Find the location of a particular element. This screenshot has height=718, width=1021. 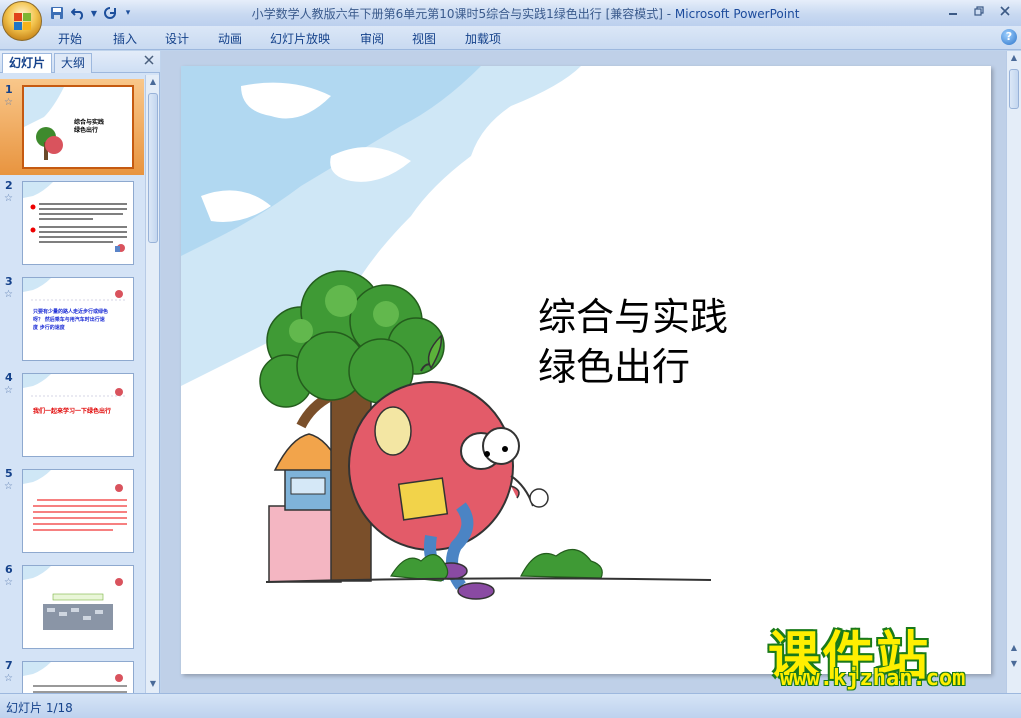

document-title: 小学数学人教版六年下册第6单元第10课时5综合与实践1绿色出行 [兼容模式] - is located at coordinates (463, 14).